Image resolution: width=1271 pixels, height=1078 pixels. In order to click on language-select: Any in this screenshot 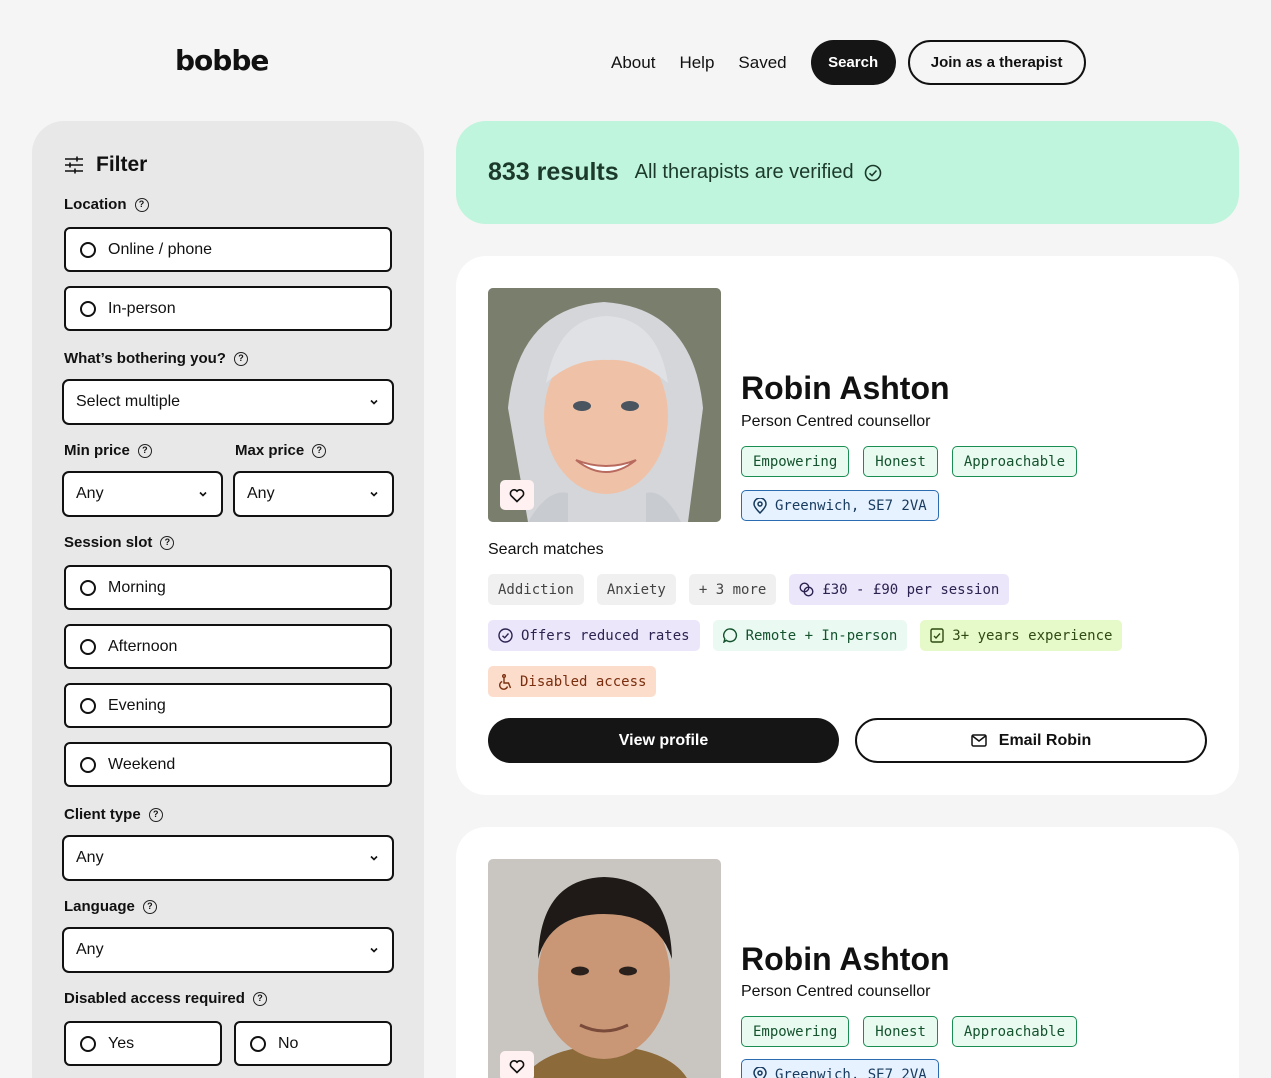, I will do `click(228, 950)`.